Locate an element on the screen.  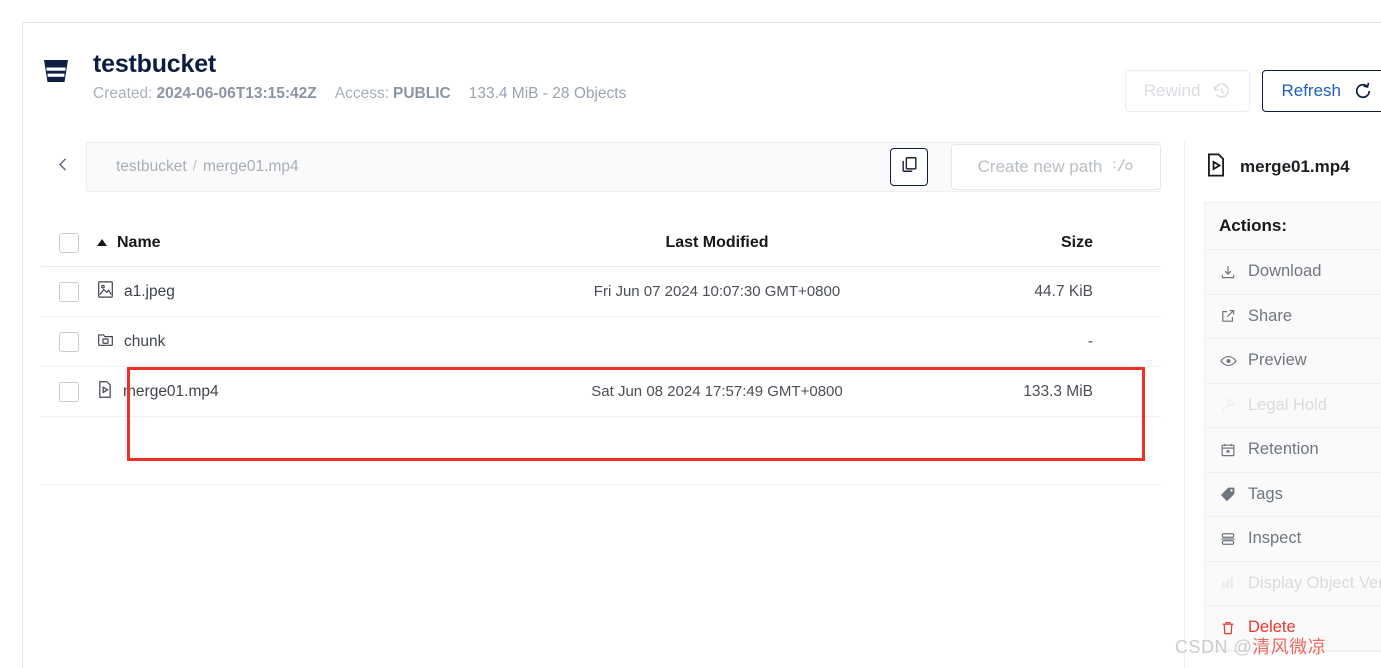
breadcrumb-current: merge01.mp4 is located at coordinates (250, 166).